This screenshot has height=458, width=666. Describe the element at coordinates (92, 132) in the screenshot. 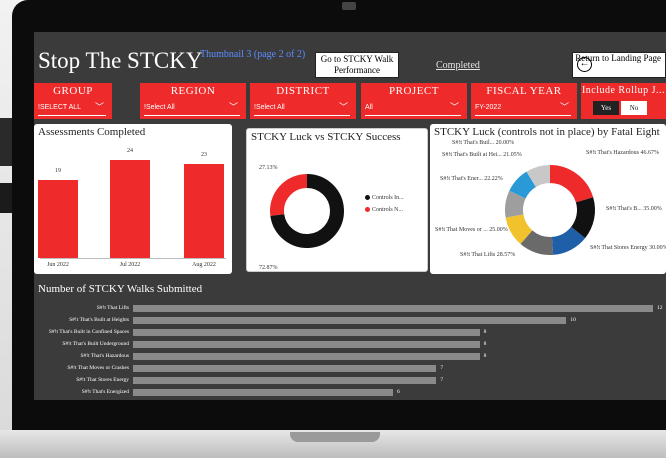

I see `chart-title: Assessments Completed` at that location.